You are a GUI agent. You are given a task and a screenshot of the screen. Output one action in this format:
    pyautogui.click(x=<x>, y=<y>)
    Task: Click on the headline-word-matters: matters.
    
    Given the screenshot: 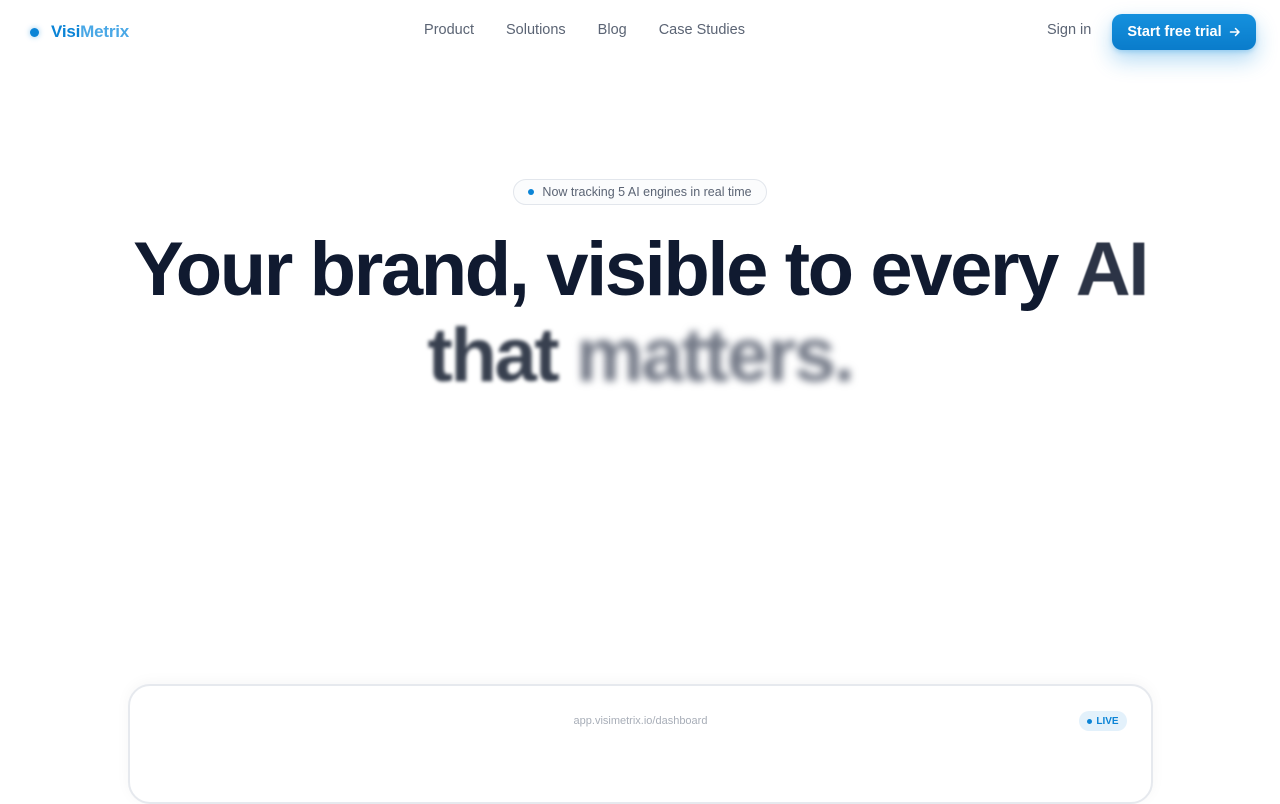 What is the action you would take?
    pyautogui.click(x=715, y=355)
    